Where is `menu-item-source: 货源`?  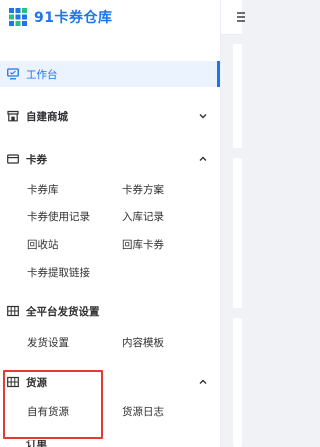 menu-item-source: 货源 is located at coordinates (110, 382).